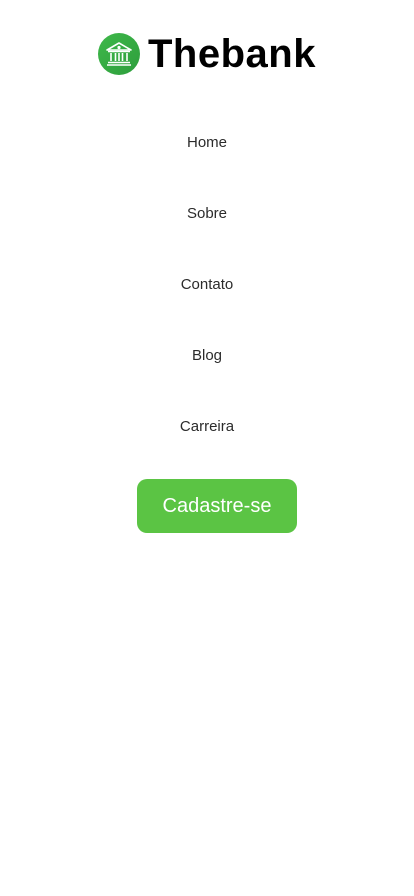  I want to click on nav-item-contato: Contato, so click(207, 284).